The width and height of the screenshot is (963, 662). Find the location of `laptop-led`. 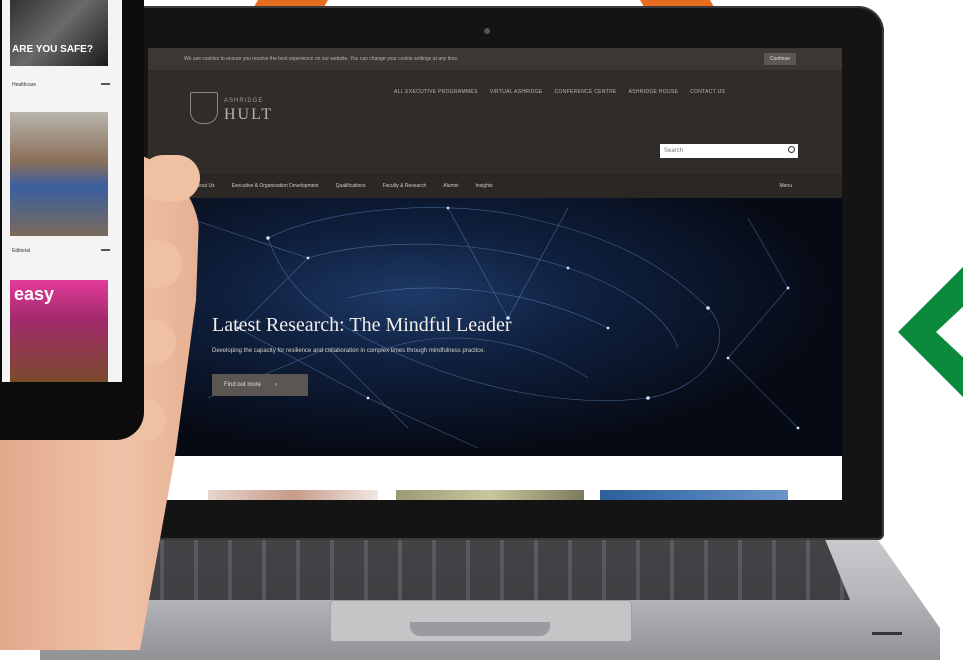

laptop-led is located at coordinates (887, 633).